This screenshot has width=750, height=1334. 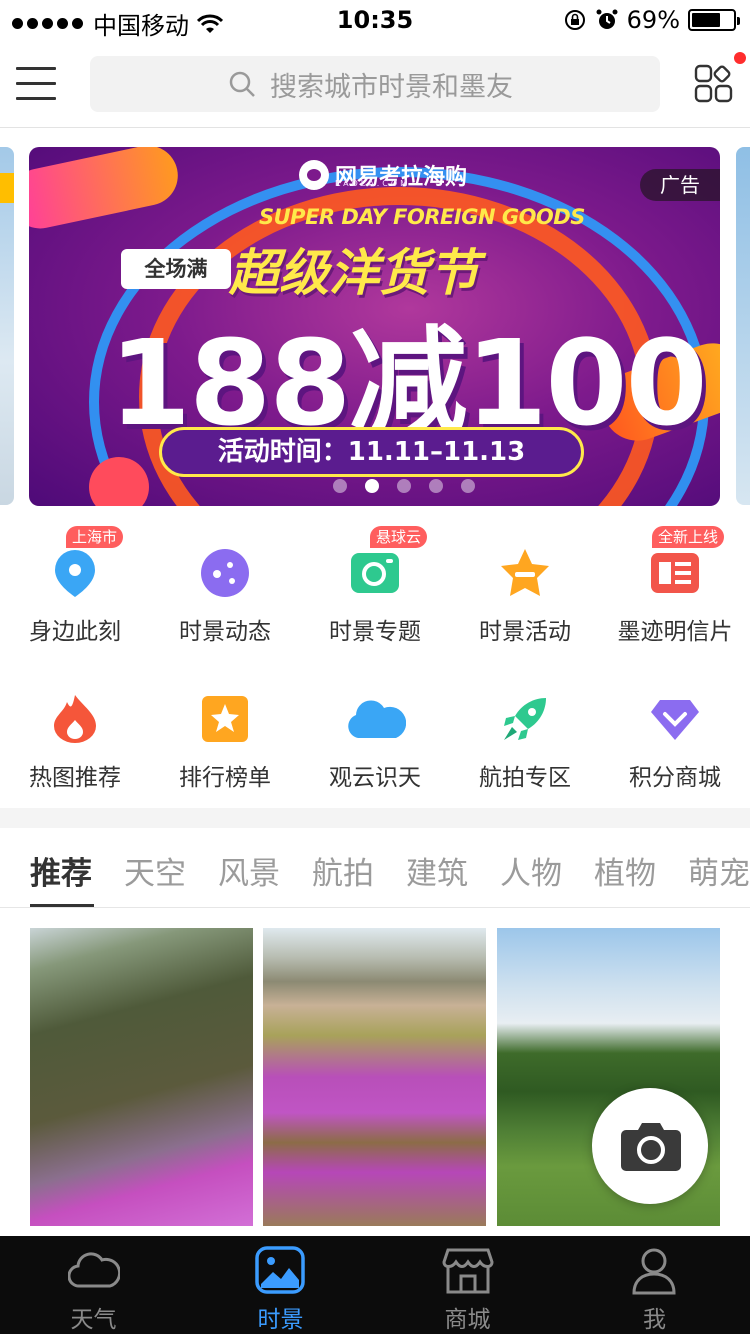 I want to click on planet-icon, so click(x=225, y=573).